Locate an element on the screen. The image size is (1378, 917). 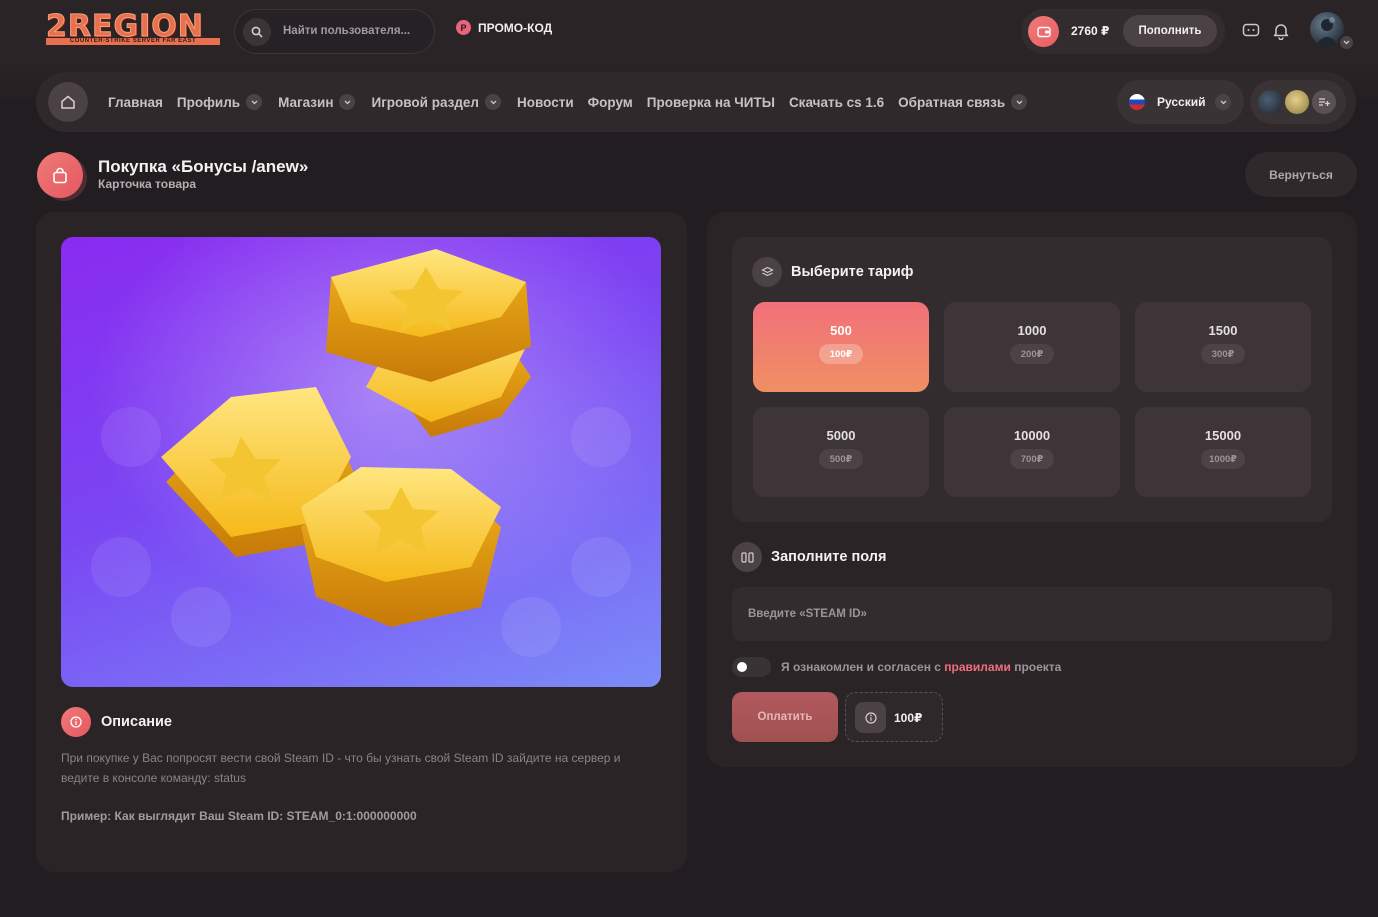
tariff-option-15000: 15000 1000₽ is located at coordinates (1223, 452).